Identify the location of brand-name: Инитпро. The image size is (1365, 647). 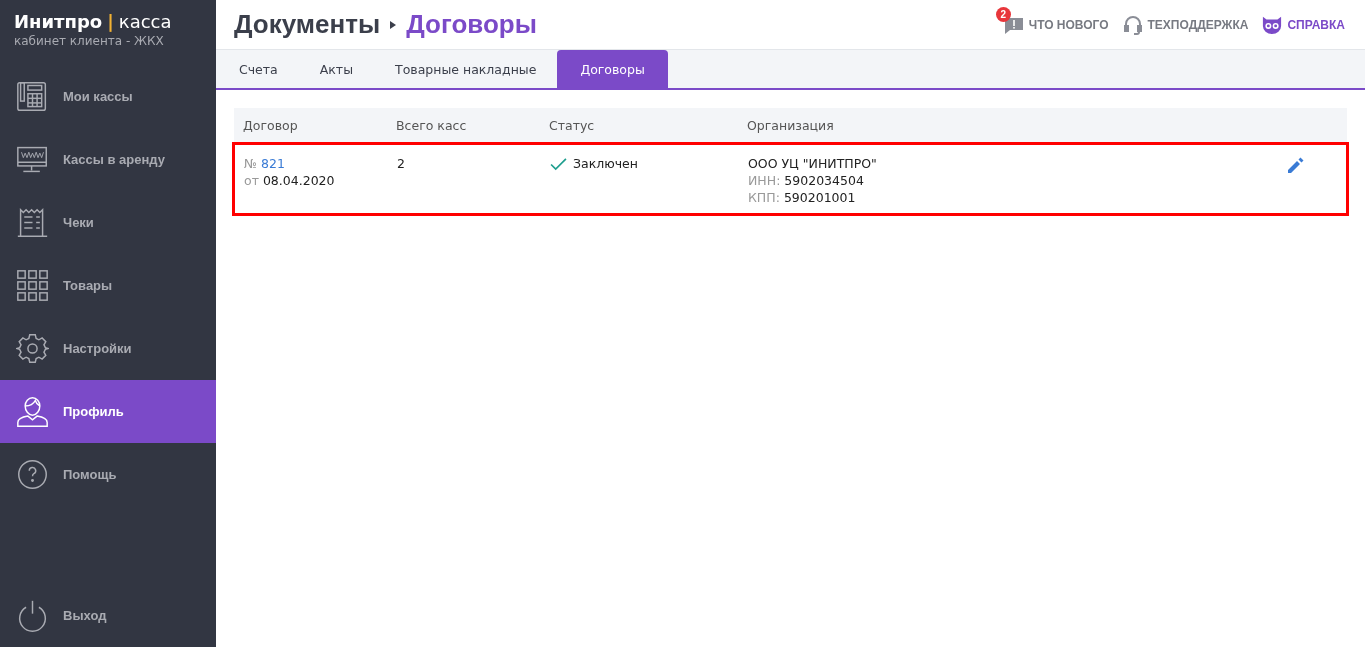
(58, 22).